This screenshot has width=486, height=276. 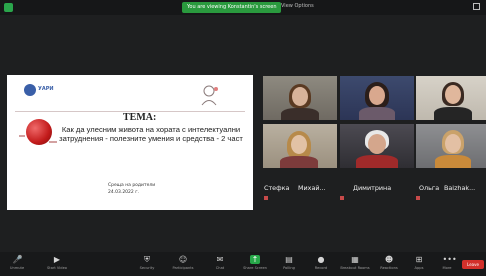 What do you see at coordinates (372, 188) in the screenshot?
I see `participant-name: Димитрина` at bounding box center [372, 188].